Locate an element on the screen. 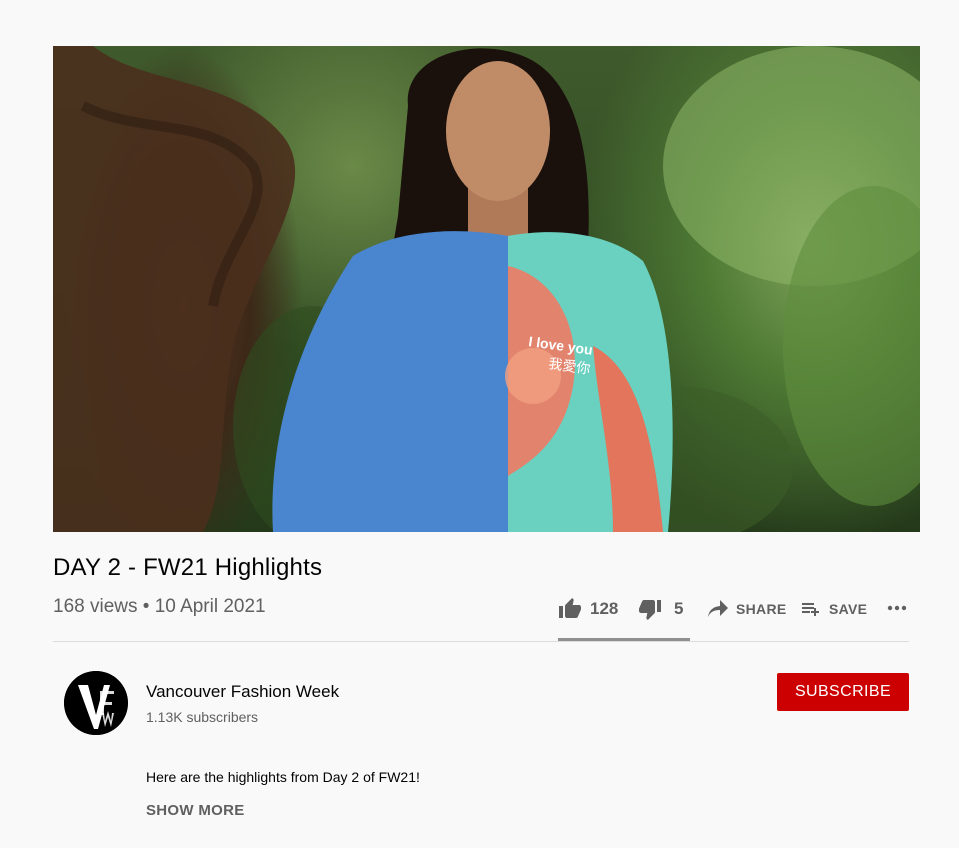 The width and height of the screenshot is (959, 848). vfw-logo is located at coordinates (96, 703).